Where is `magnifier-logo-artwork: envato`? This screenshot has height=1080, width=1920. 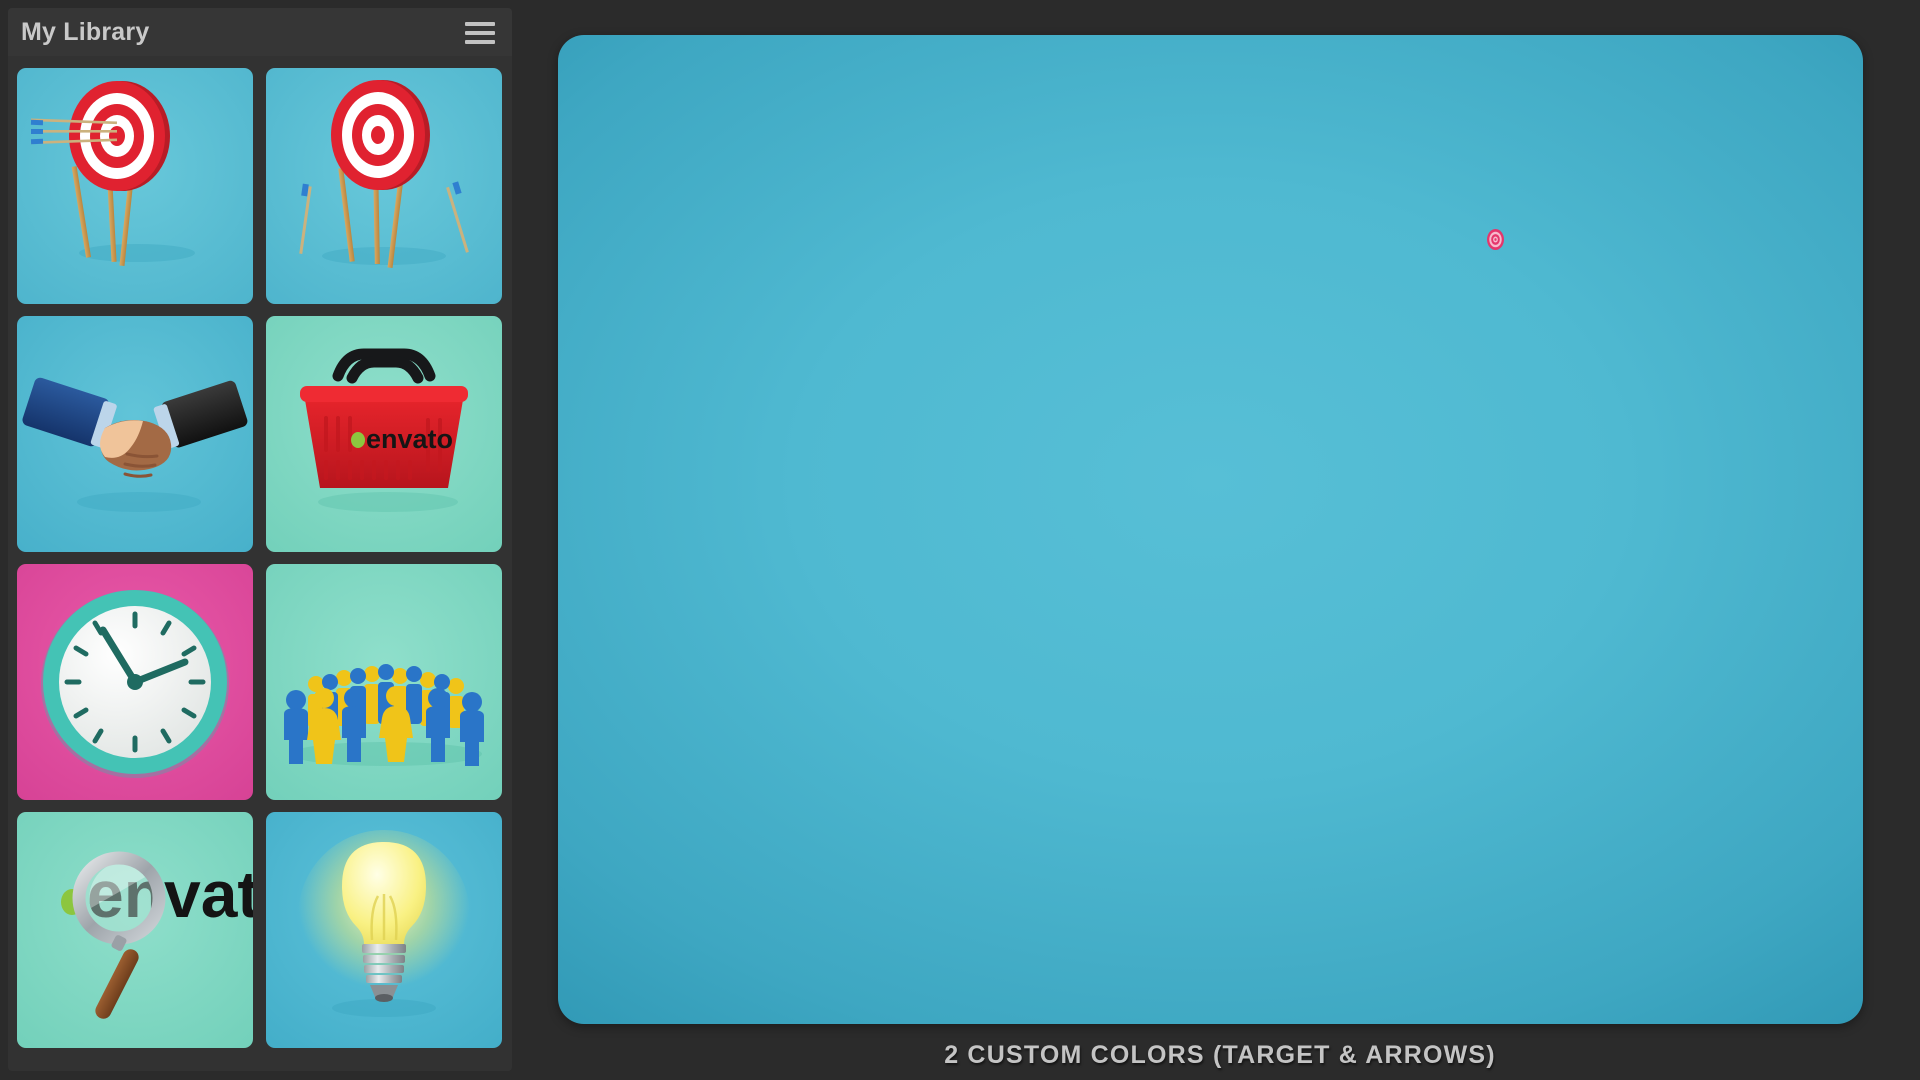
magnifier-logo-artwork: envato is located at coordinates (135, 930).